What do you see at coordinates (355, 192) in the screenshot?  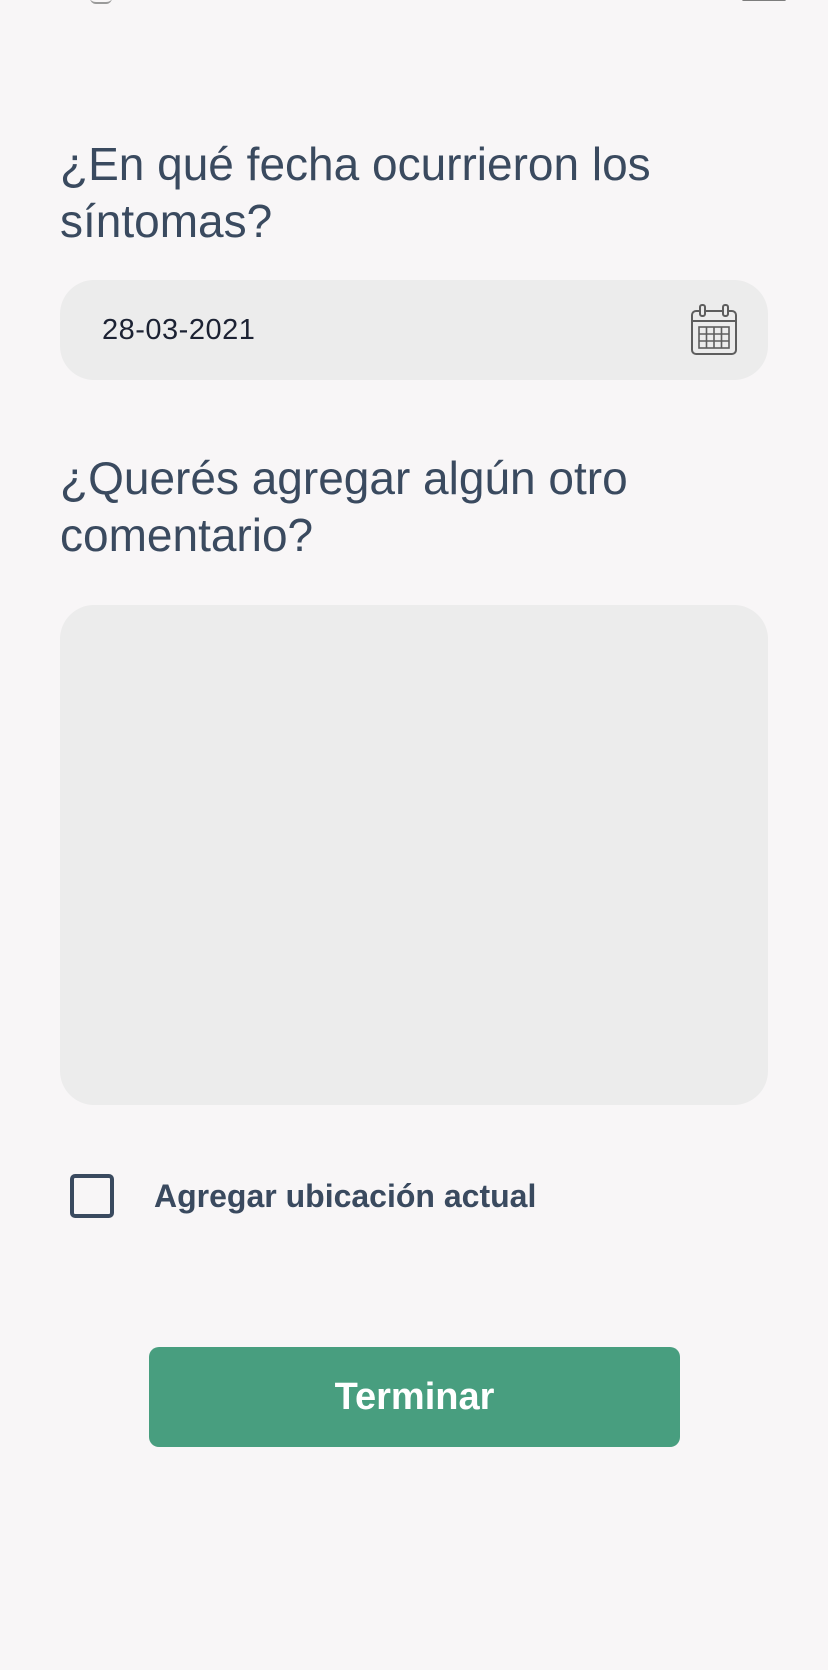 I see `date-question-title: ¿En qué fecha ocurrieron los síntomas?` at bounding box center [355, 192].